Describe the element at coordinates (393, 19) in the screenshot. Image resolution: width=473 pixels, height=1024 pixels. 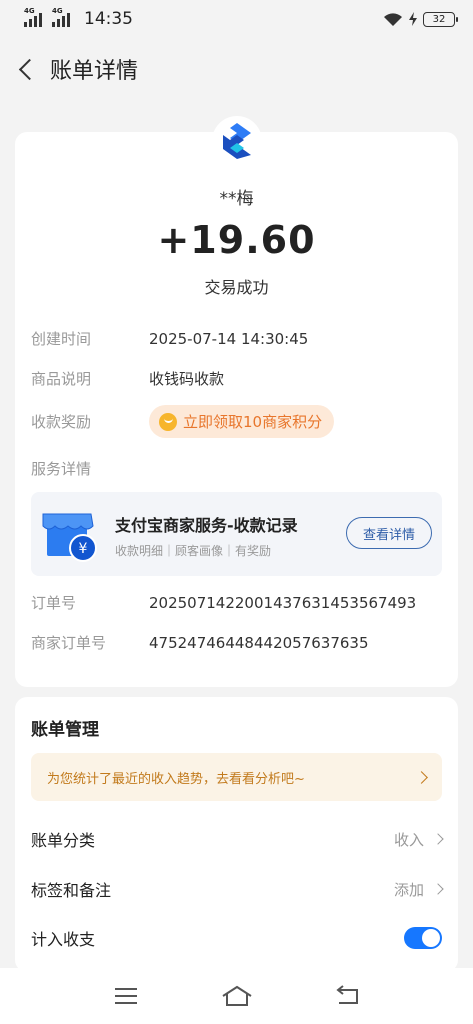
I see `wifi-icon` at that location.